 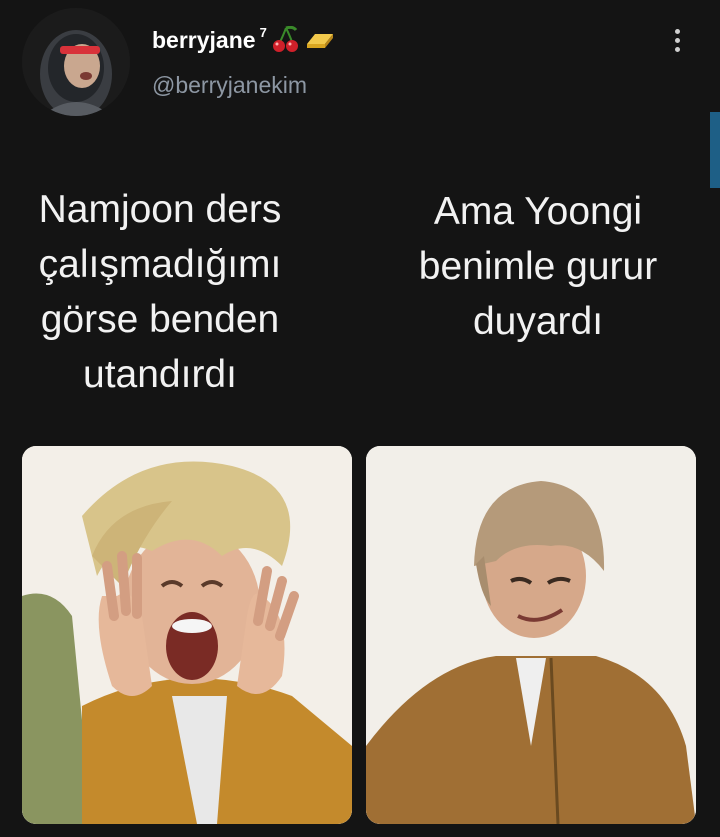 I want to click on side-panel-edge, so click(x=715, y=150).